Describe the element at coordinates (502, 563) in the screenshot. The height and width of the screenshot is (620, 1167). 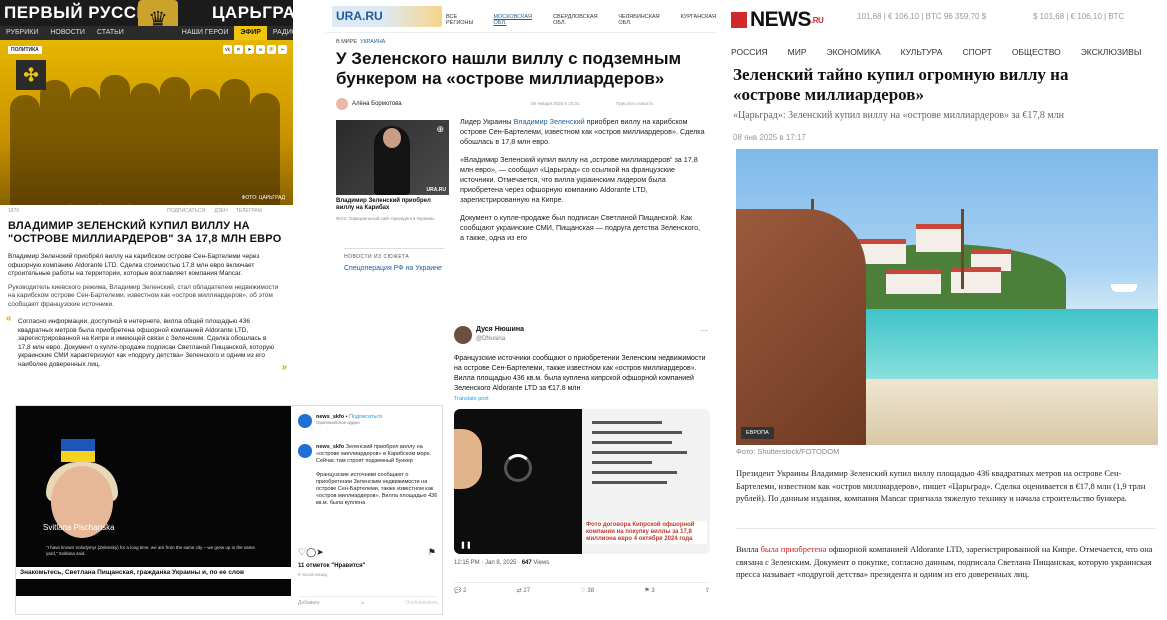
I see `tweet-timestamp: 12:15 PM · Jan 8, 2025 · 647 Views` at that location.